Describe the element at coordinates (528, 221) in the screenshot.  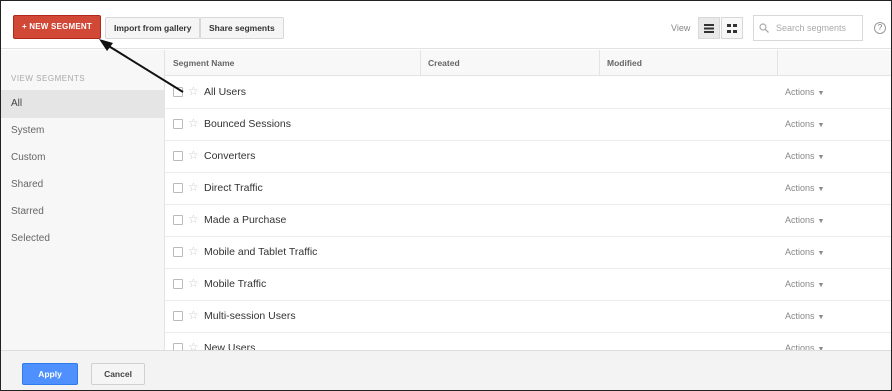
I see `table-row: ☆ Made a Purchase Actions ▼` at that location.